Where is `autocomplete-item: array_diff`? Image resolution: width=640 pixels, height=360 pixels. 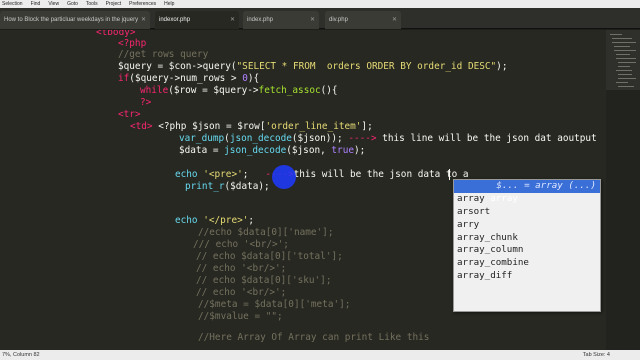 autocomplete-item: array_diff is located at coordinates (527, 276).